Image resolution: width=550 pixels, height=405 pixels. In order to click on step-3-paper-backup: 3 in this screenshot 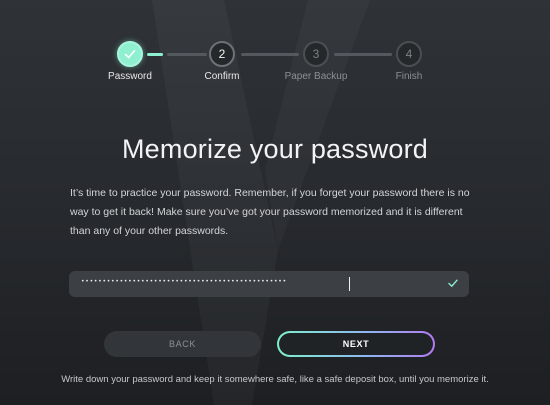, I will do `click(316, 54)`.